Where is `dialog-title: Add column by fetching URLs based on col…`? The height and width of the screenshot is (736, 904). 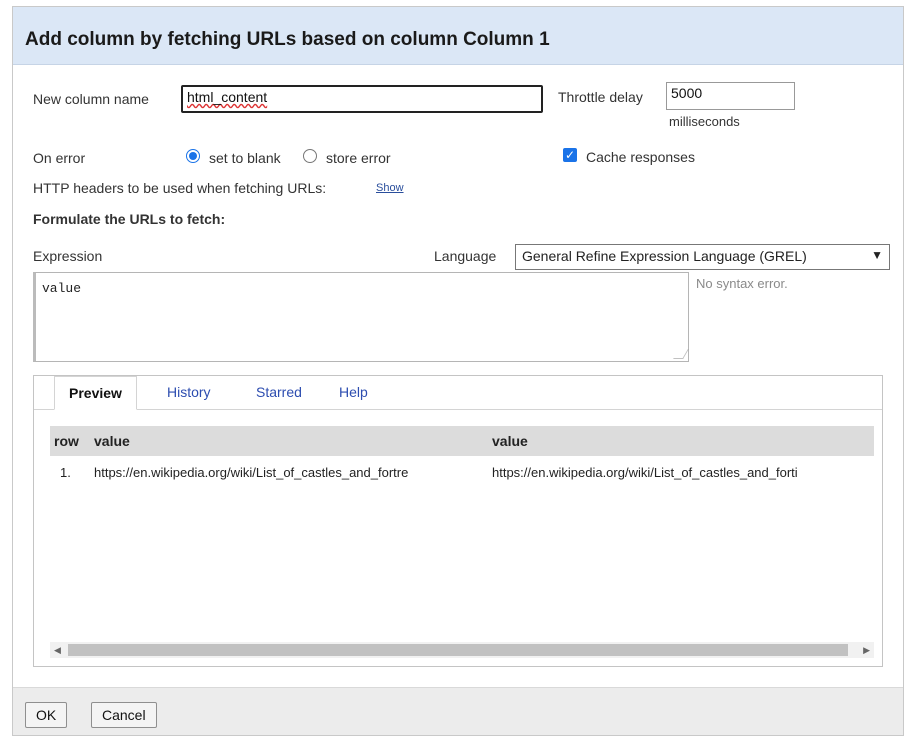
dialog-title: Add column by fetching URLs based on col… is located at coordinates (287, 39).